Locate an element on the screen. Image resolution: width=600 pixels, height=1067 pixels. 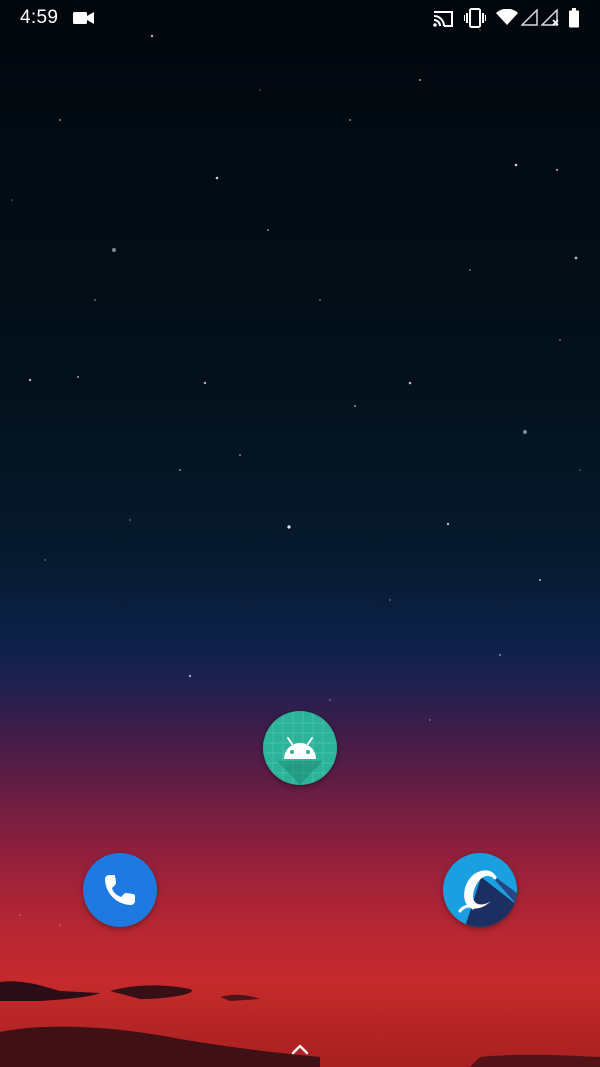
android-robot-icon is located at coordinates (300, 748).